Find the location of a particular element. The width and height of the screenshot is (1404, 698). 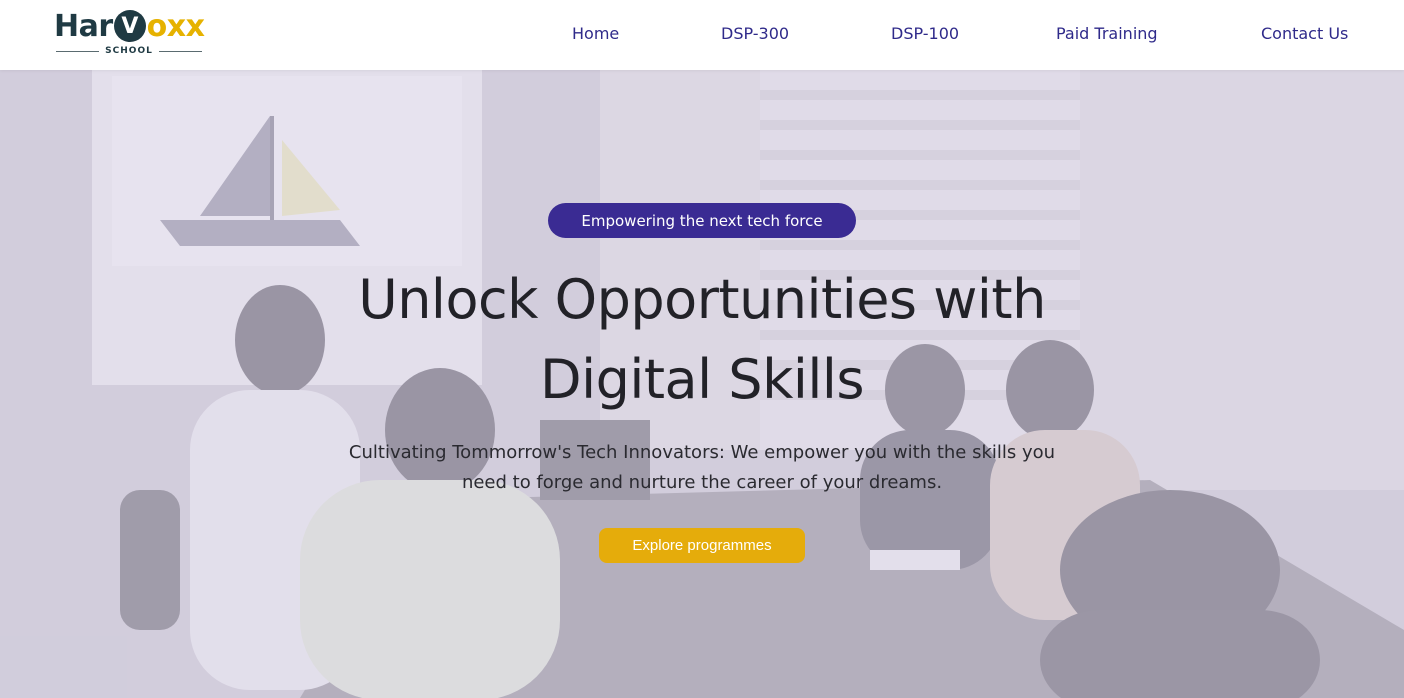

logo-school-text: SCHOOL is located at coordinates (129, 51).